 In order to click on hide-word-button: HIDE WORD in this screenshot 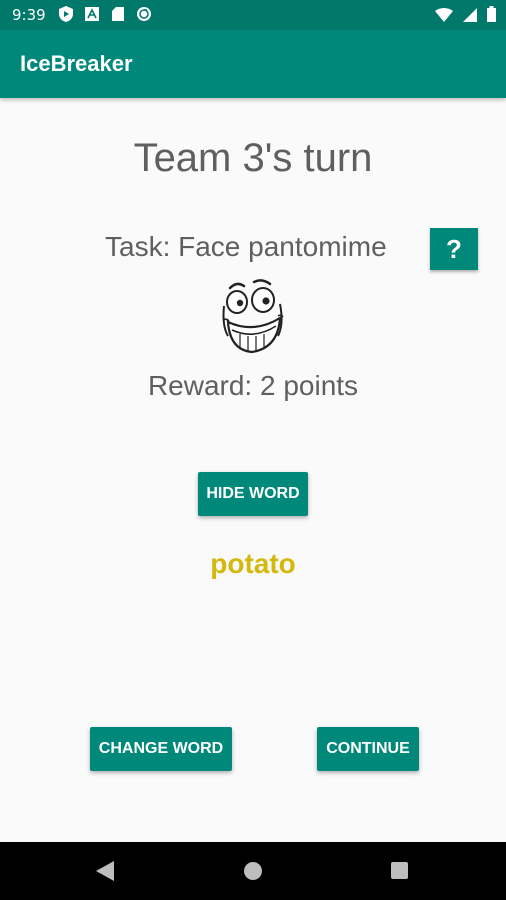, I will do `click(253, 494)`.